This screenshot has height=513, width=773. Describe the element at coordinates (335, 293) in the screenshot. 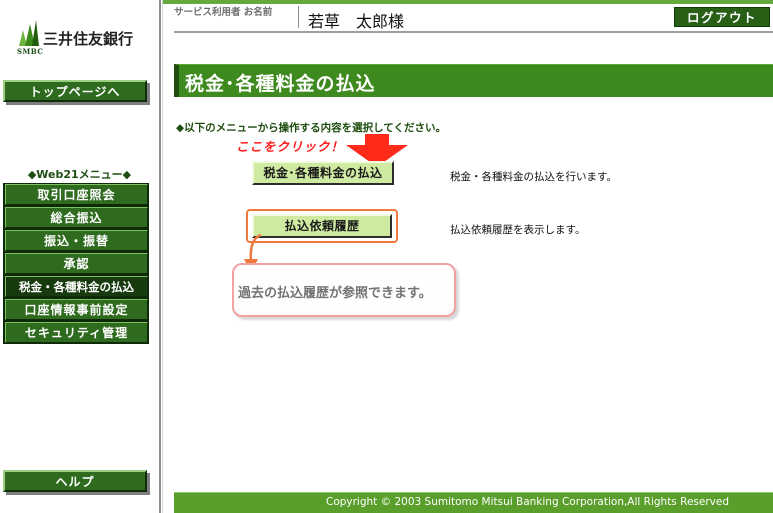

I see `callout-text: 過去の払込履歴が参照できます。` at that location.